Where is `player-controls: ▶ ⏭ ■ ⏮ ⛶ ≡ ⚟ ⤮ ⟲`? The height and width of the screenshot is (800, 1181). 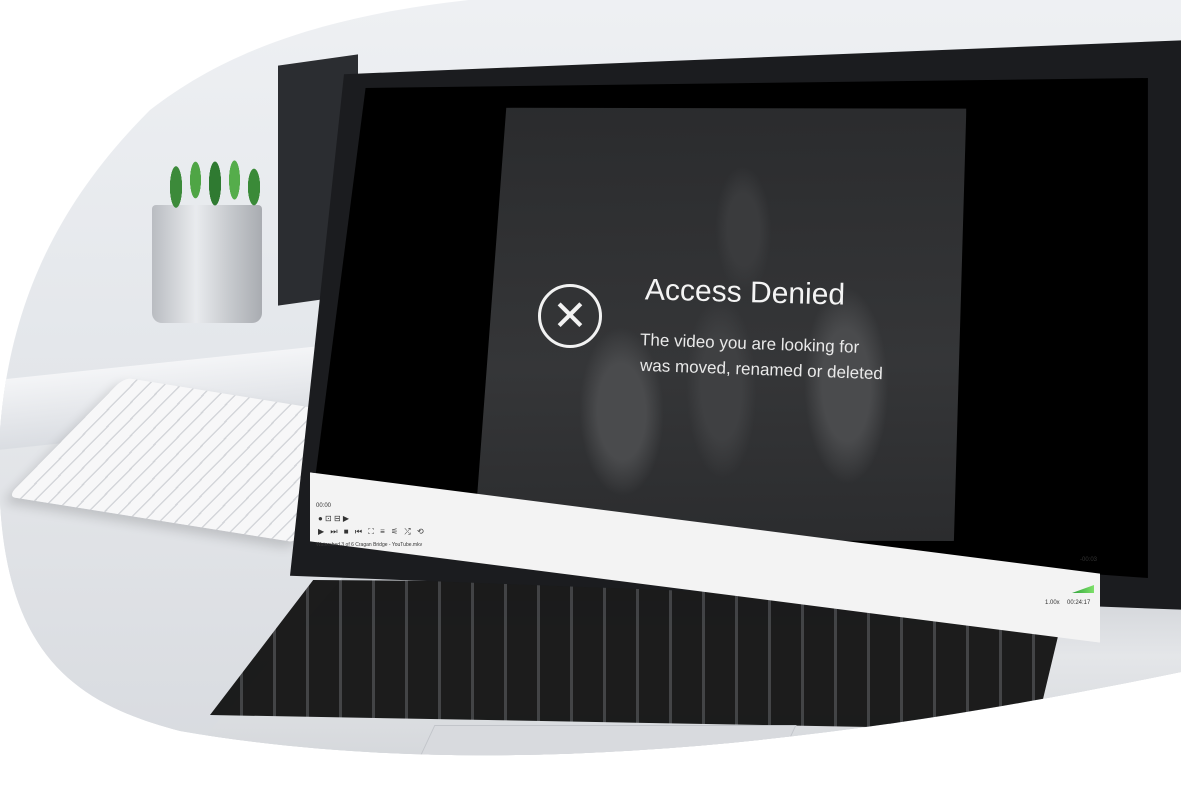 player-controls: ▶ ⏭ ■ ⏮ ⛶ ≡ ⚟ ⤮ ⟲ is located at coordinates (372, 532).